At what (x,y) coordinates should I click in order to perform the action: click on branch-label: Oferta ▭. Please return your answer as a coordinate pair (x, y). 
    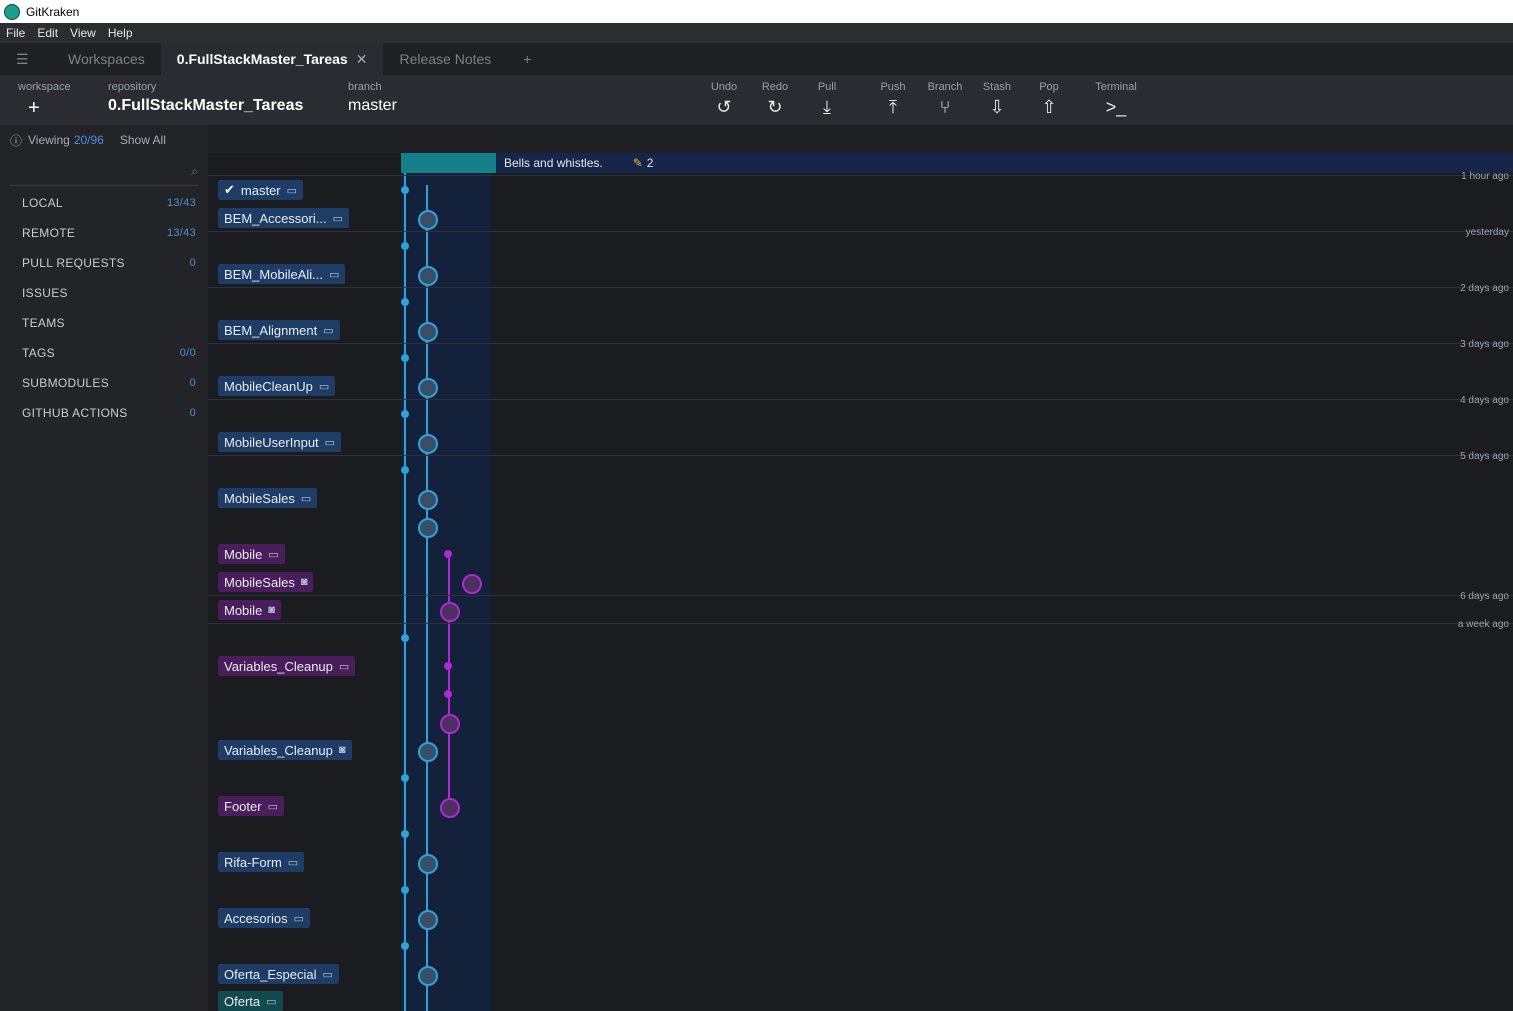
    Looking at the image, I should click on (250, 1001).